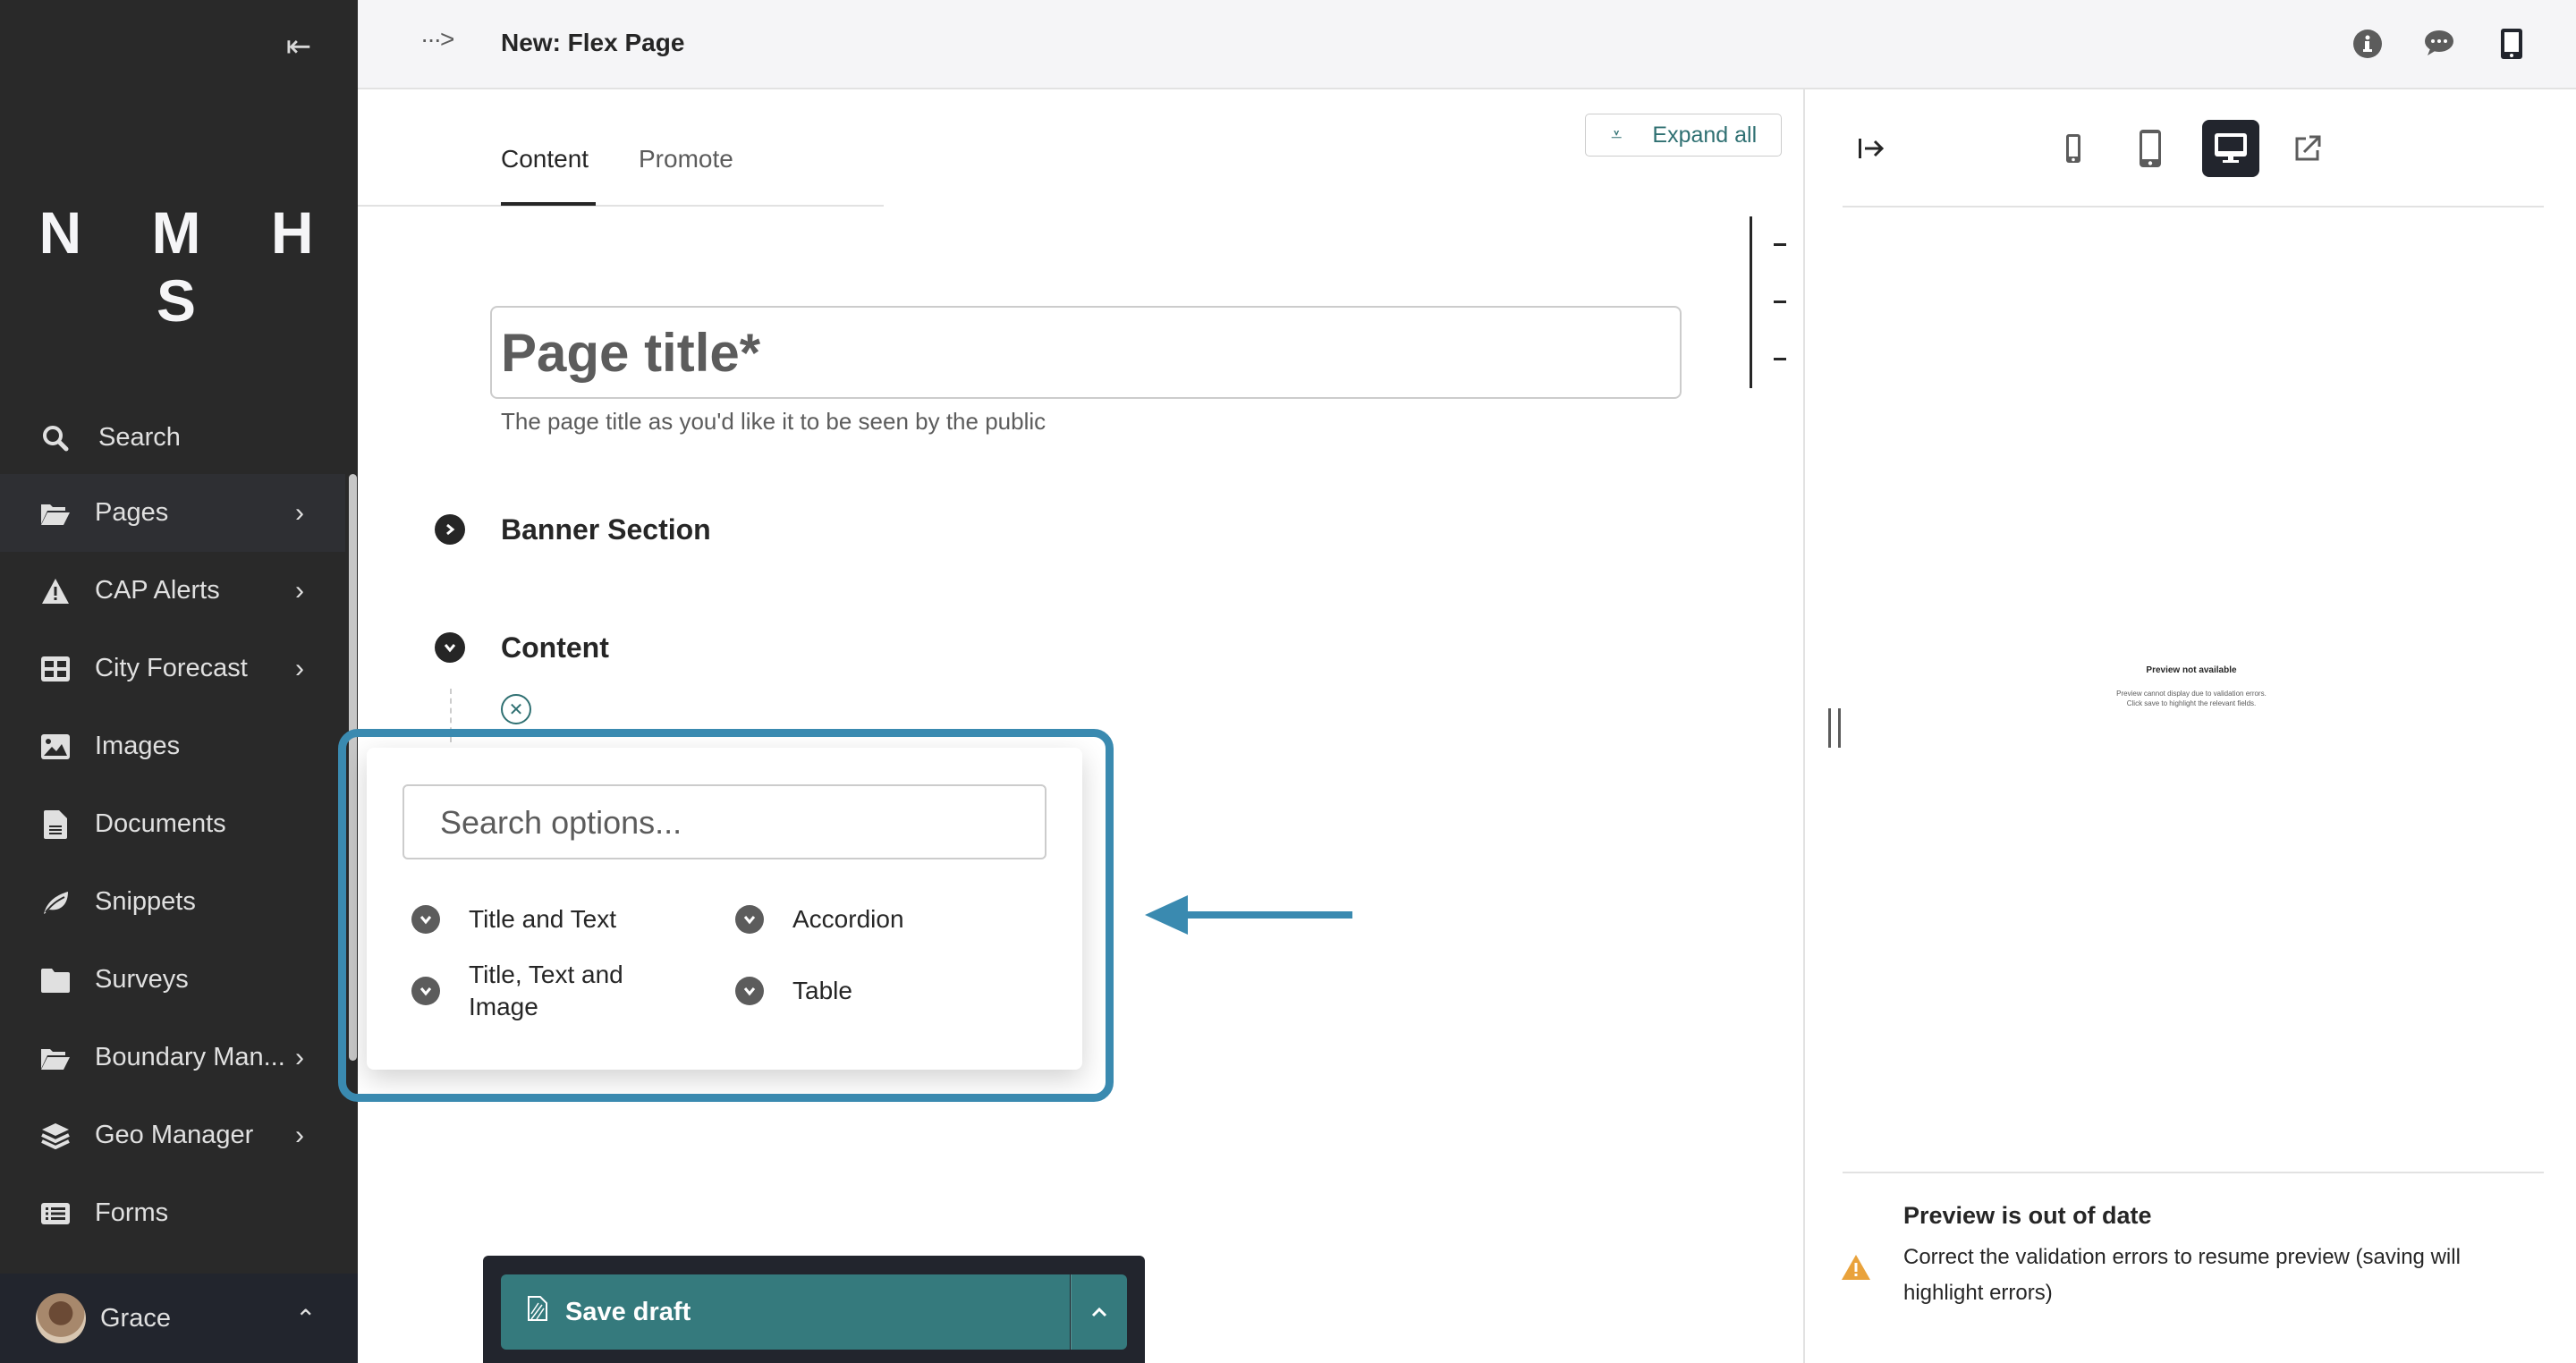 The height and width of the screenshot is (1363, 2576). I want to click on sidebar-item-geo-manager: Geo Manager ›, so click(172, 1135).